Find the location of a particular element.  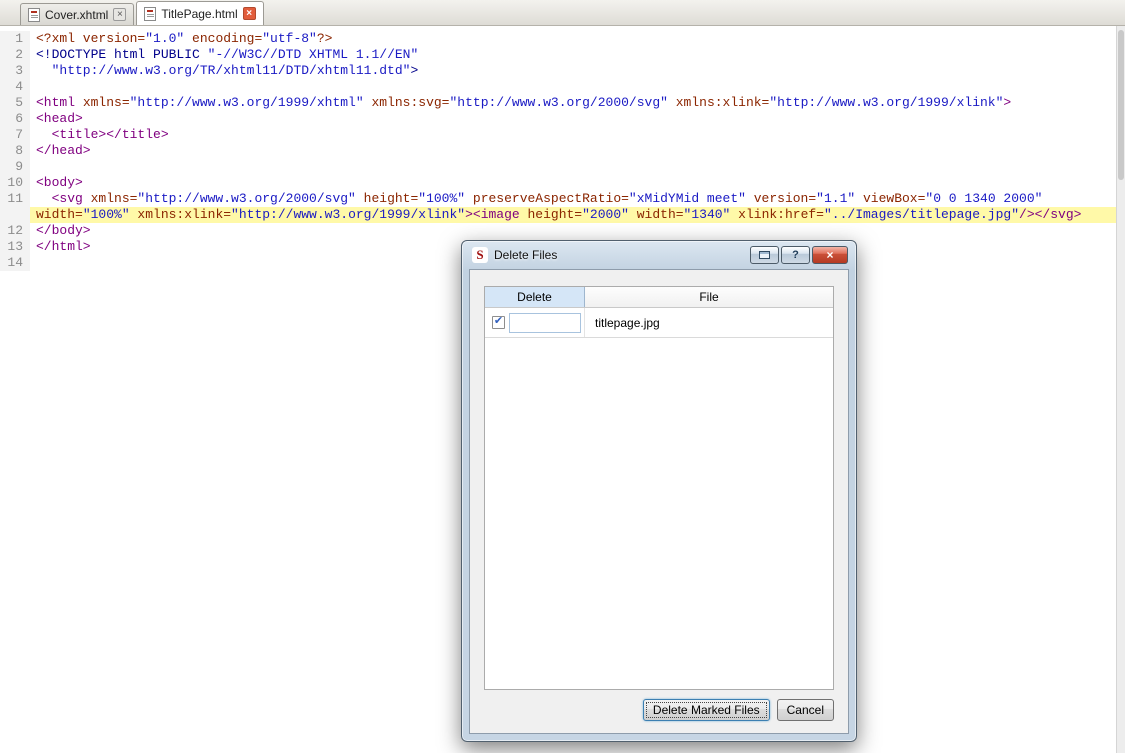

tab-bar: Cover.xhtml × TitlePage.html × is located at coordinates (562, 13).